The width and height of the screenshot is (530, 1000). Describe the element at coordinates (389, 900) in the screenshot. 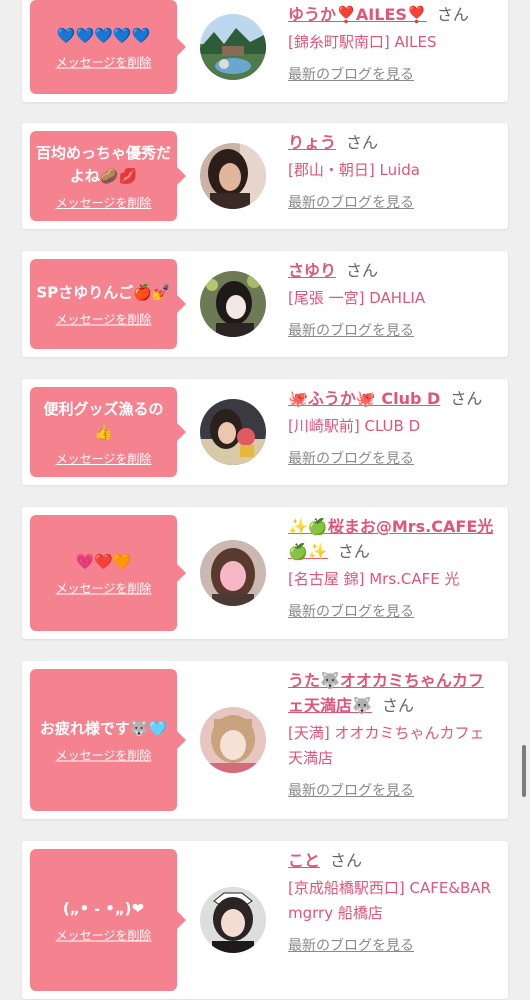

I see `shop-label: [京成船橋駅西口] CAFE&BAR mgrry 船橋店` at that location.